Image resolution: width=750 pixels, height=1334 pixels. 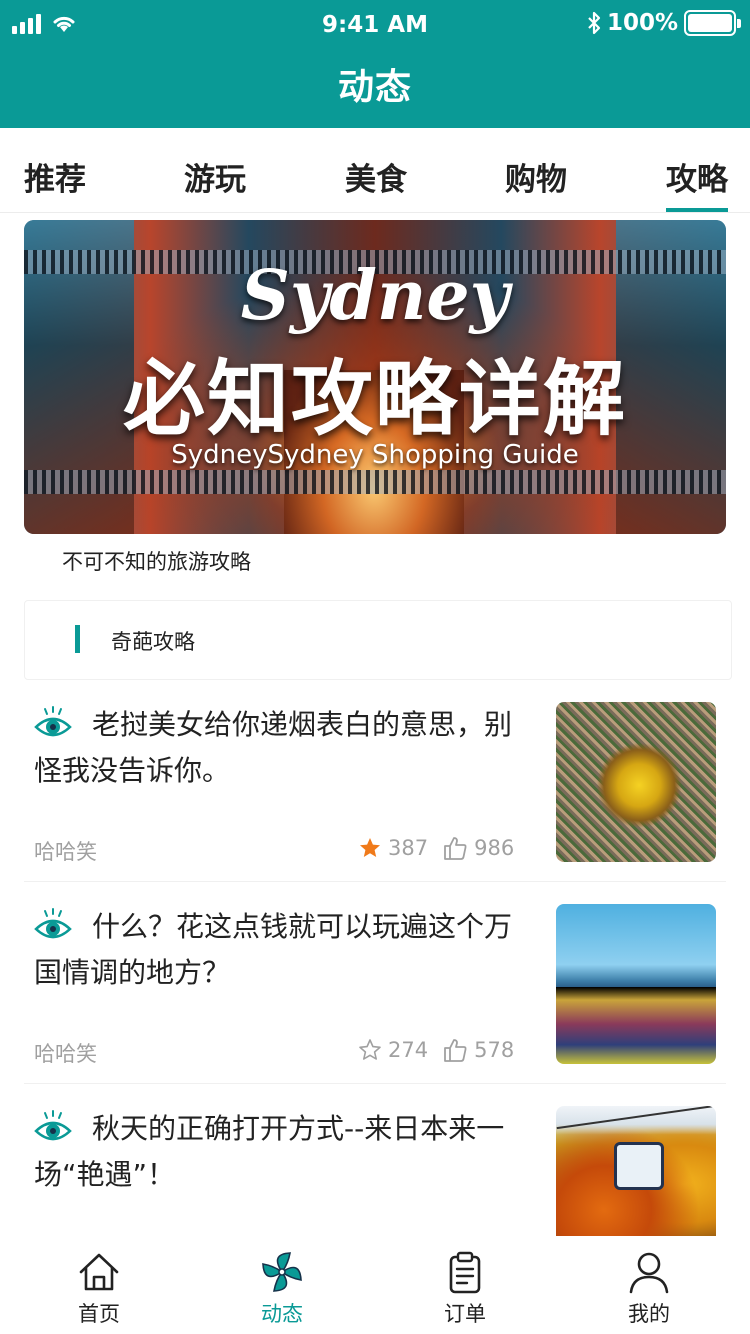 I want to click on article-title-block: 秋天的正确打开方式--来日本来一场“艳遇”！, so click(x=274, y=1152).